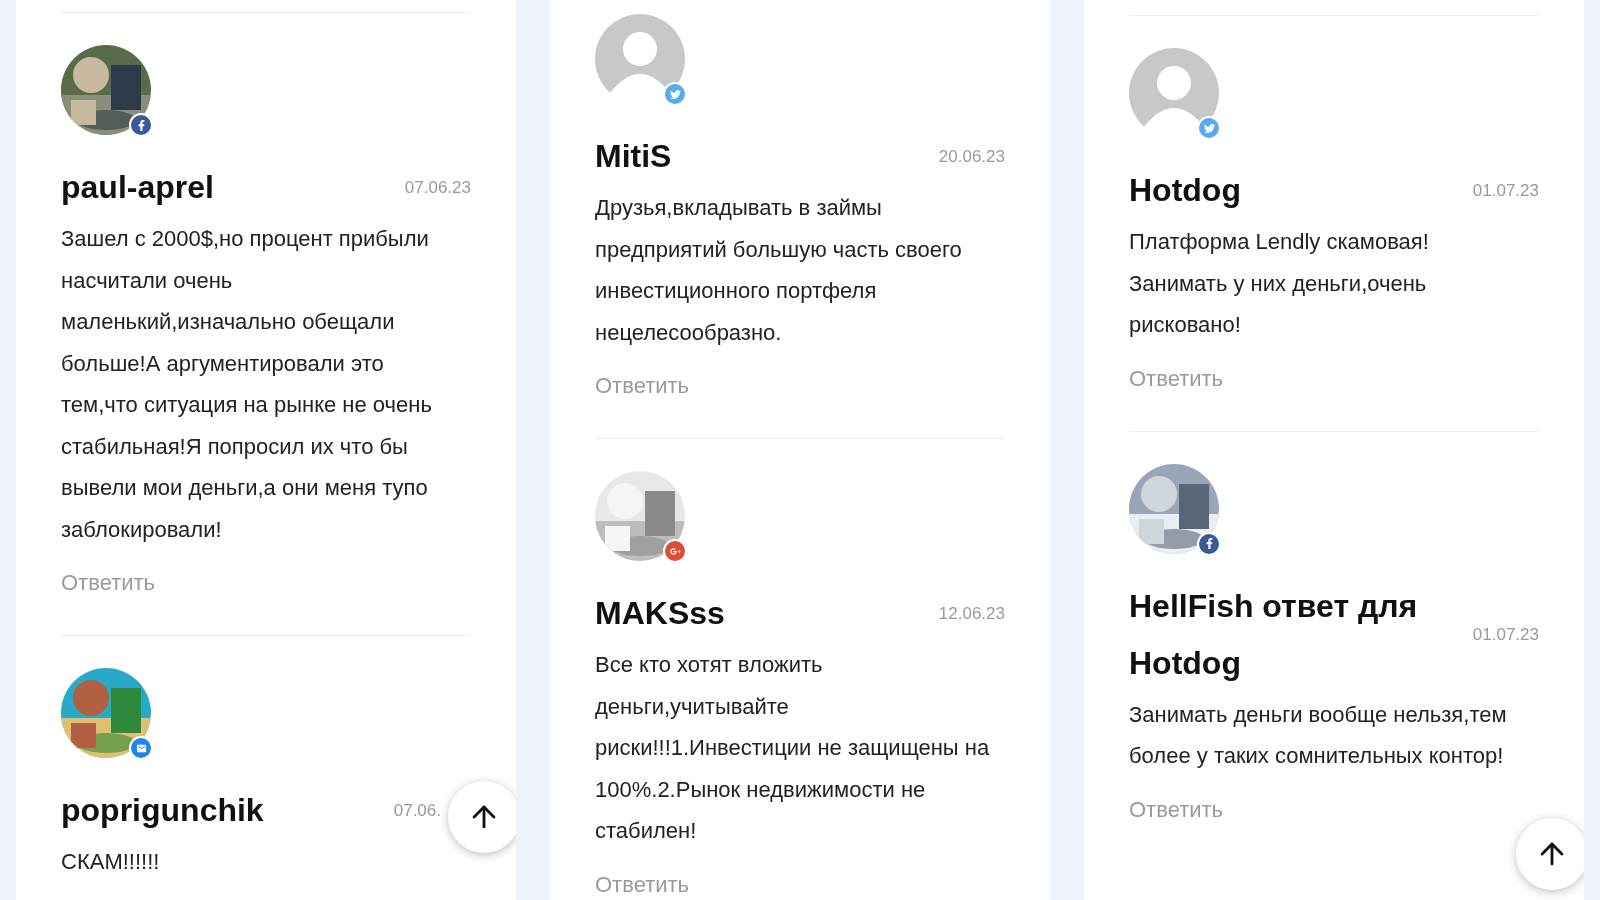 Image resolution: width=1600 pixels, height=900 pixels. What do you see at coordinates (247, 384) in the screenshot?
I see `comment-text: Зашел с 2000$,но процент прибыли насчитали очень маленький,изначально обещали больше!А аргументировали это тем,что ситуация на рынке не очень стабильная!Я попросил их что бы вывели мои деньги,а они меня тупо заблокировали!` at bounding box center [247, 384].